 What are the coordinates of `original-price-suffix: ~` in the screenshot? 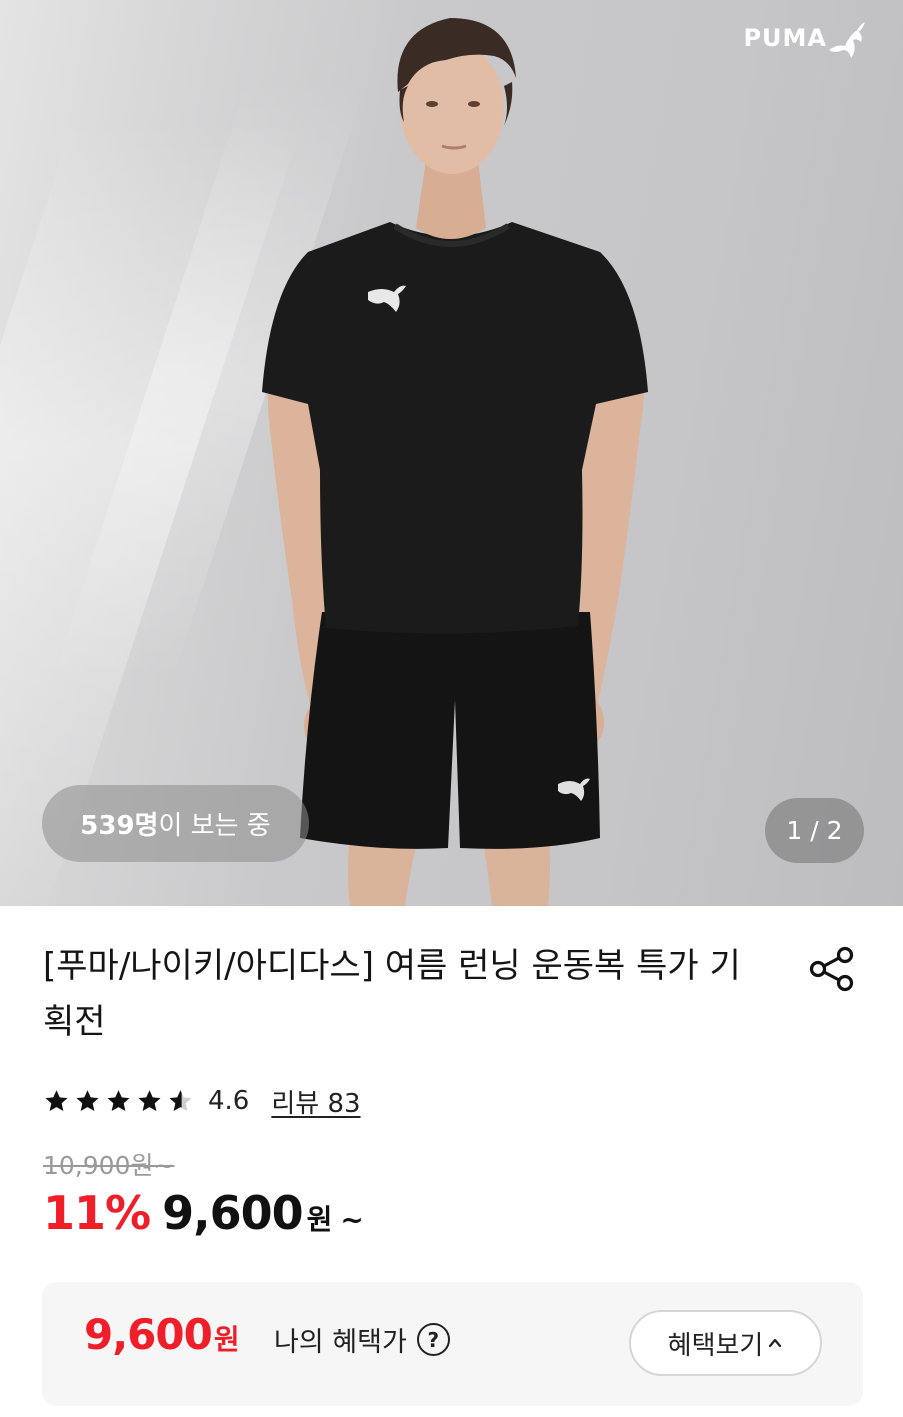 It's located at (164, 1165).